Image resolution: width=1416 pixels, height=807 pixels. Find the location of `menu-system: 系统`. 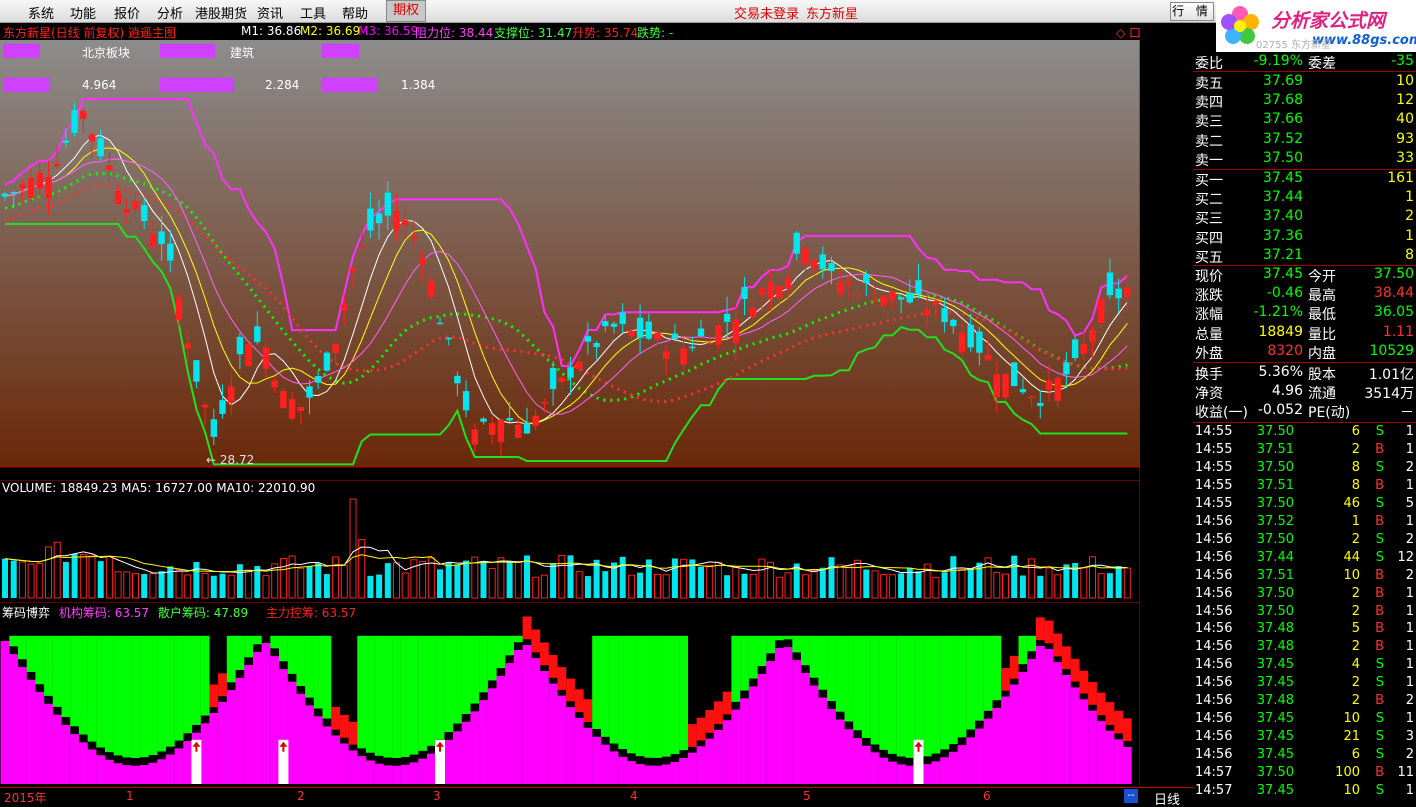

menu-system: 系统 is located at coordinates (41, 12).